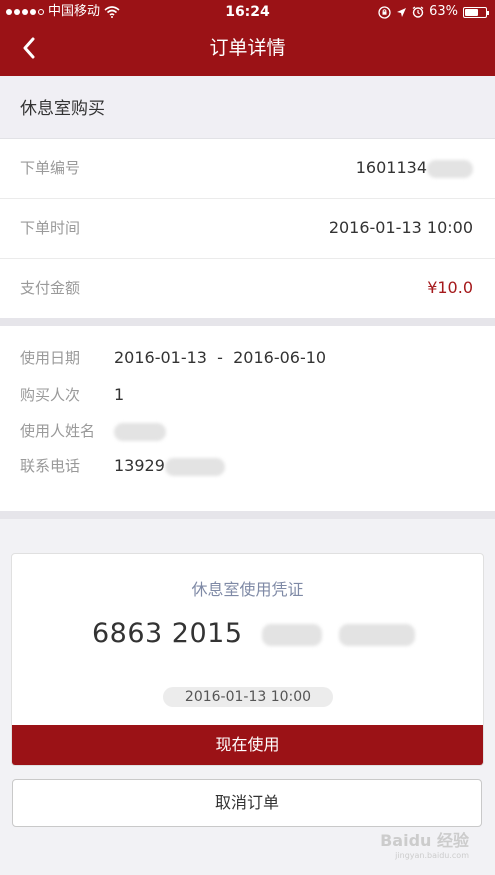 This screenshot has width=495, height=875. What do you see at coordinates (247, 289) in the screenshot?
I see `payment-amount-row: 支付金额 ¥10.0` at bounding box center [247, 289].